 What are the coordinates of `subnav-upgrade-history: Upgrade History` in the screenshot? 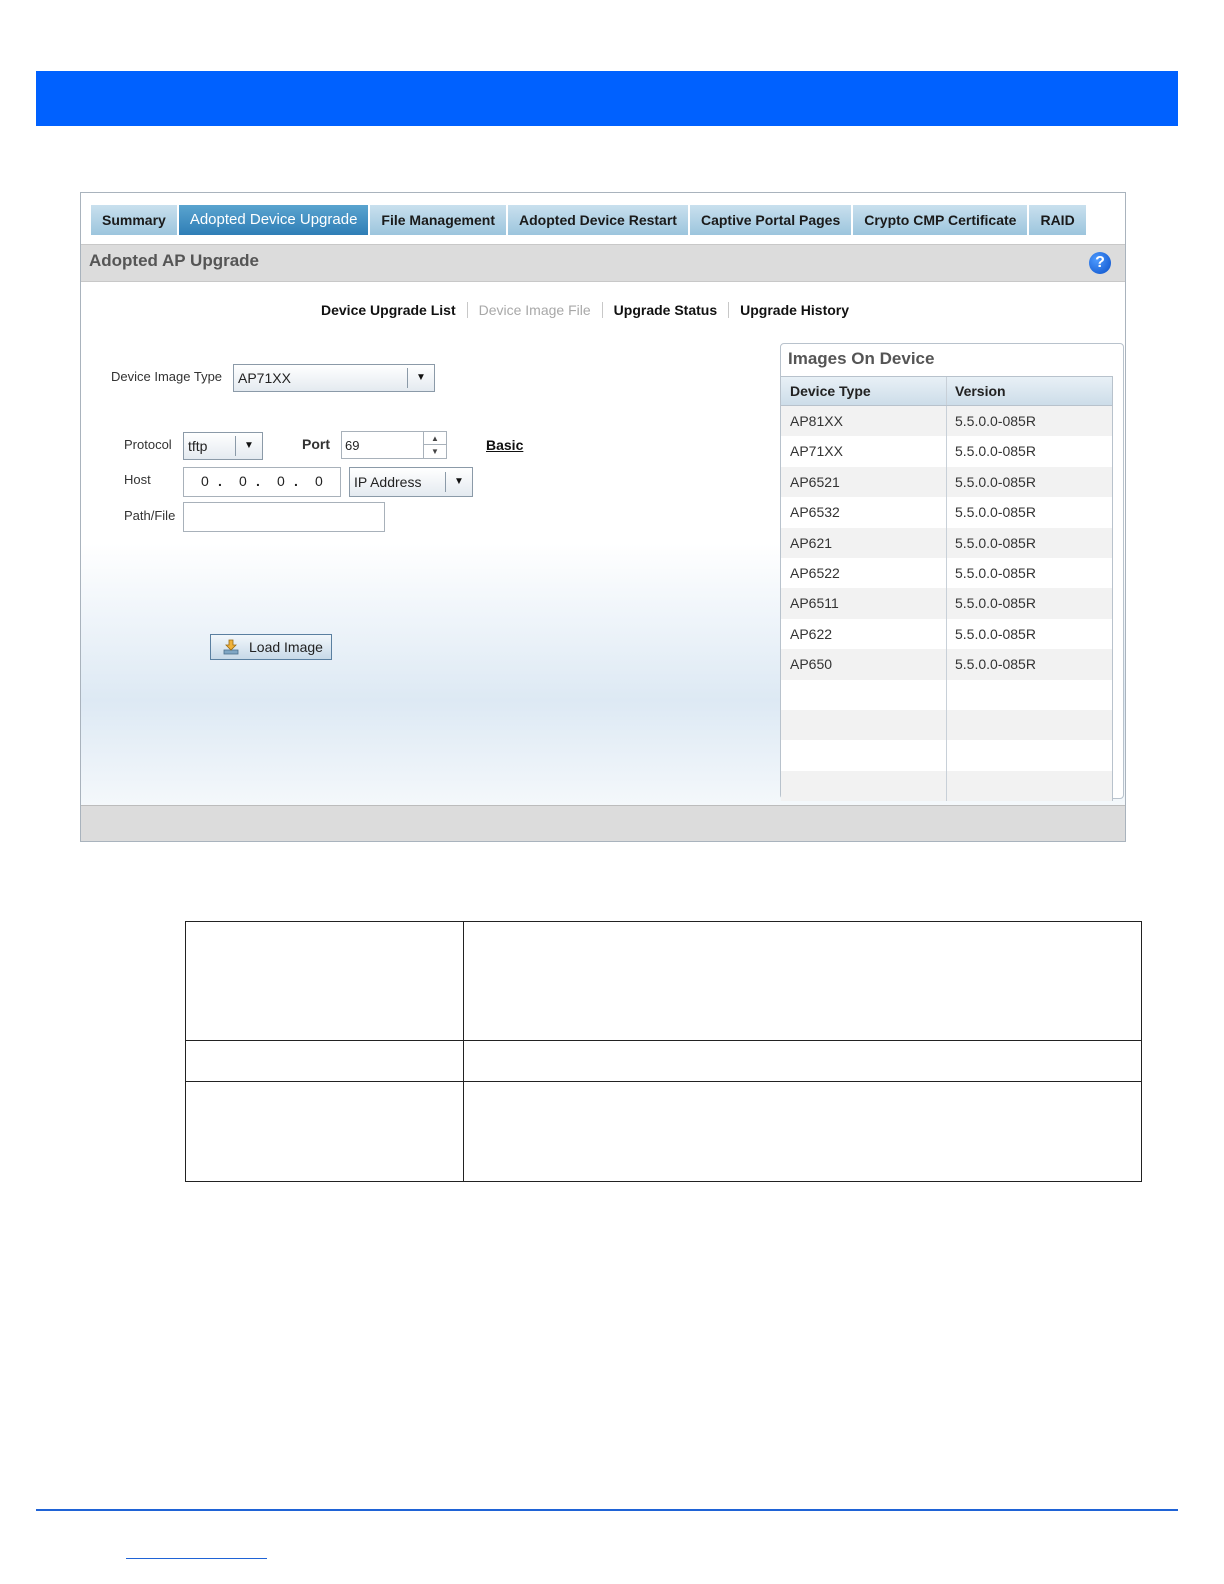 It's located at (794, 310).